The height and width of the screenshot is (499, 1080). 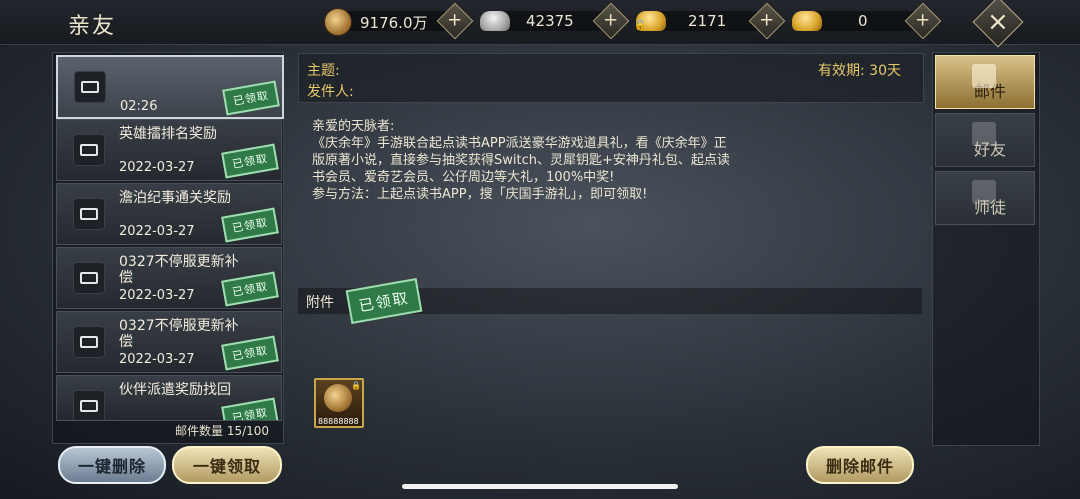 I want to click on mail-title: 伙伴派遣奖励找回, so click(x=175, y=390).